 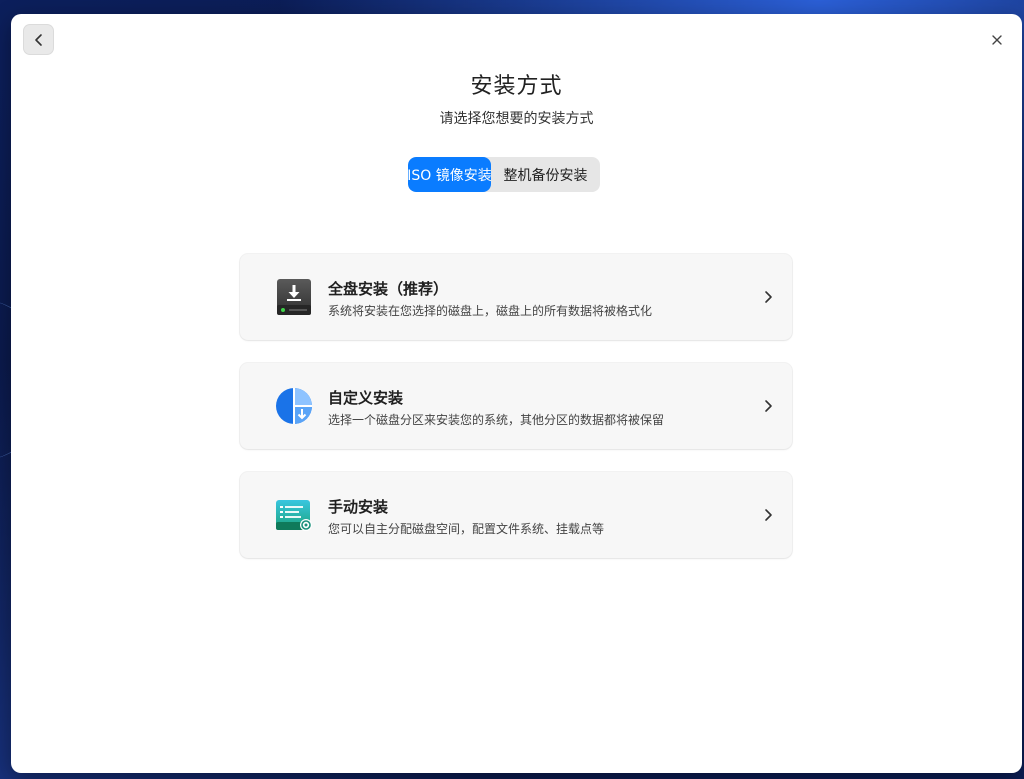 What do you see at coordinates (450, 174) in the screenshot?
I see `tab-iso-install: ISO 镜像安装` at bounding box center [450, 174].